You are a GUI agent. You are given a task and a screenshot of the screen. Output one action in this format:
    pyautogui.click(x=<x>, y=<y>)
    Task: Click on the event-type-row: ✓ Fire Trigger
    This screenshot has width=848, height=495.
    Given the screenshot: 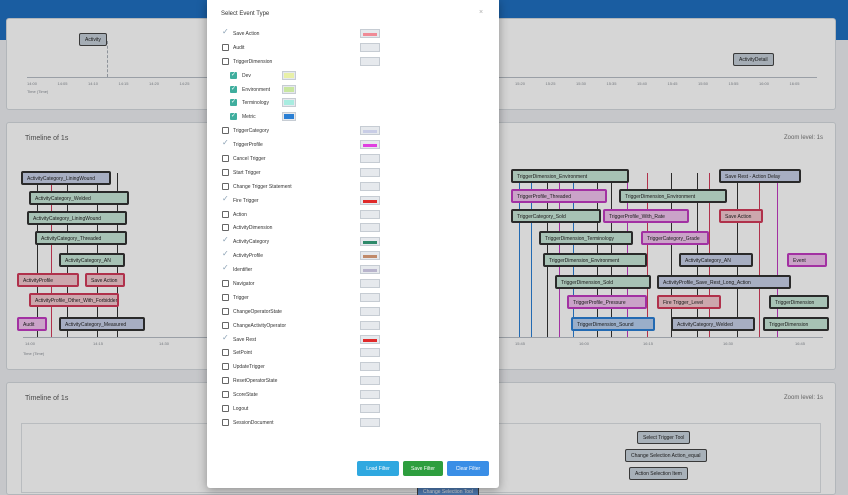 What is the action you would take?
    pyautogui.click(x=351, y=201)
    